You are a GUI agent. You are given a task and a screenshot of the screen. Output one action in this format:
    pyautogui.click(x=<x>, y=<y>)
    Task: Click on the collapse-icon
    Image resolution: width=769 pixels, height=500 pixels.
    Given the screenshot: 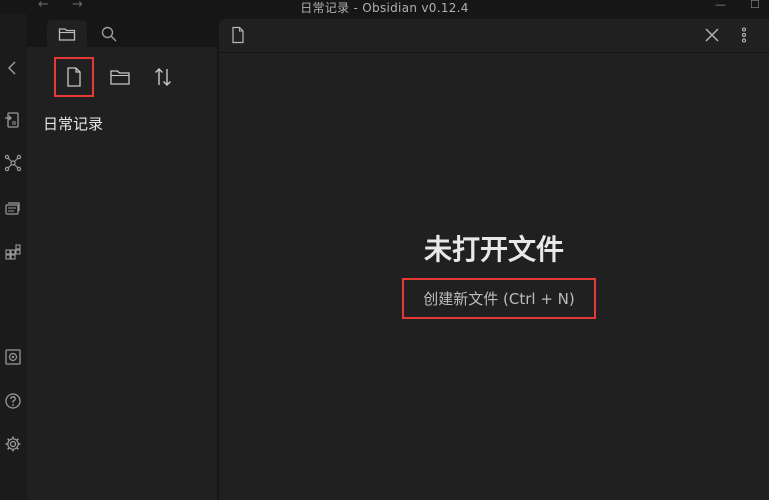 What is the action you would take?
    pyautogui.click(x=13, y=68)
    